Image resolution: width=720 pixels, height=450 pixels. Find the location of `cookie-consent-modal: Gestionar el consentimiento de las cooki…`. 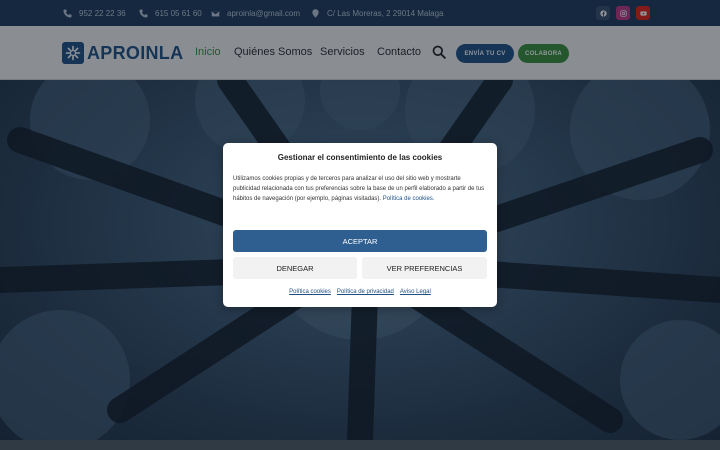

cookie-consent-modal: Gestionar el consentimiento de las cooki… is located at coordinates (360, 225).